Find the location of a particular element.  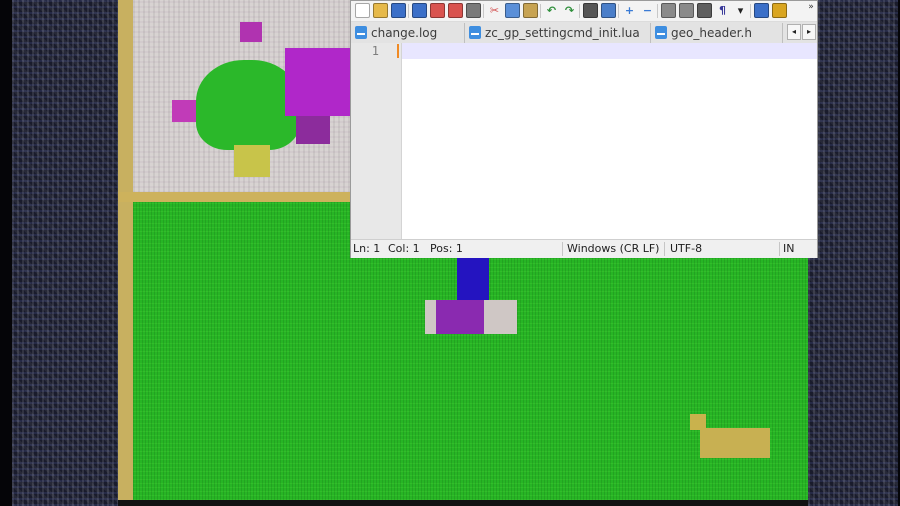

redo-icon: ↷ is located at coordinates (569, 10).